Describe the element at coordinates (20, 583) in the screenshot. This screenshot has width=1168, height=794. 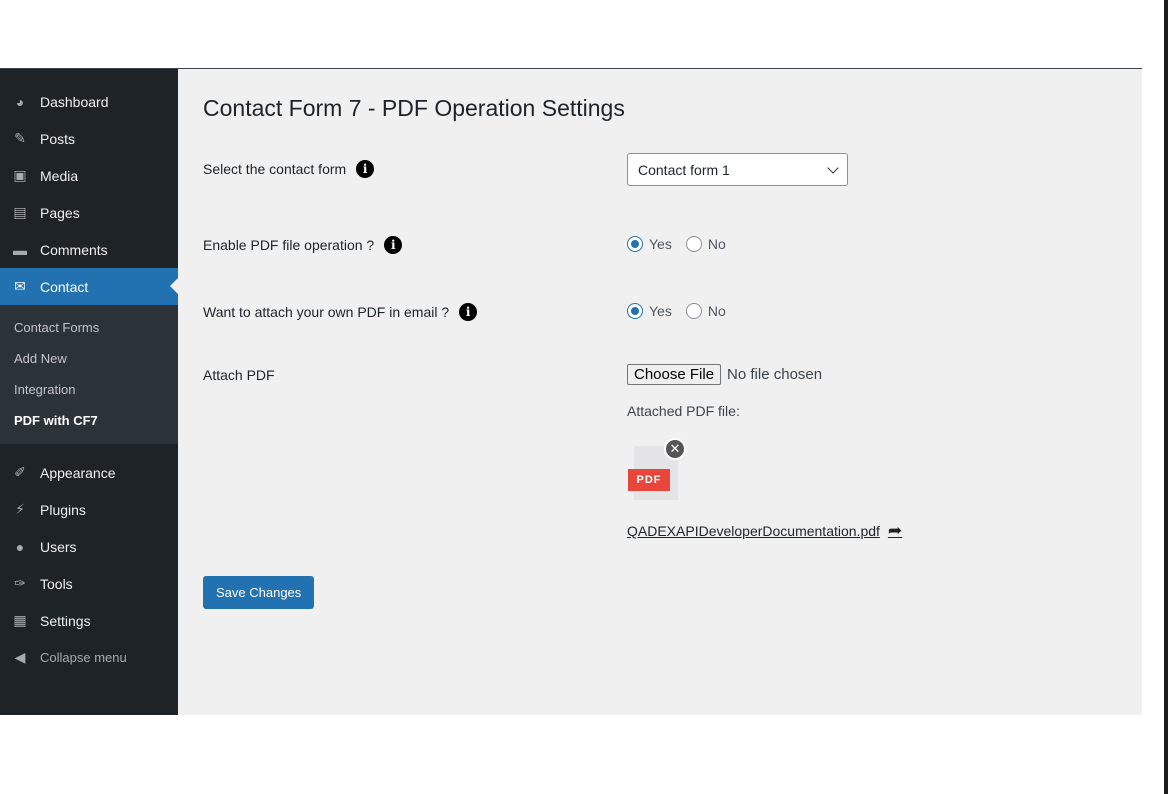
I see `wrench-icon: ✑` at that location.